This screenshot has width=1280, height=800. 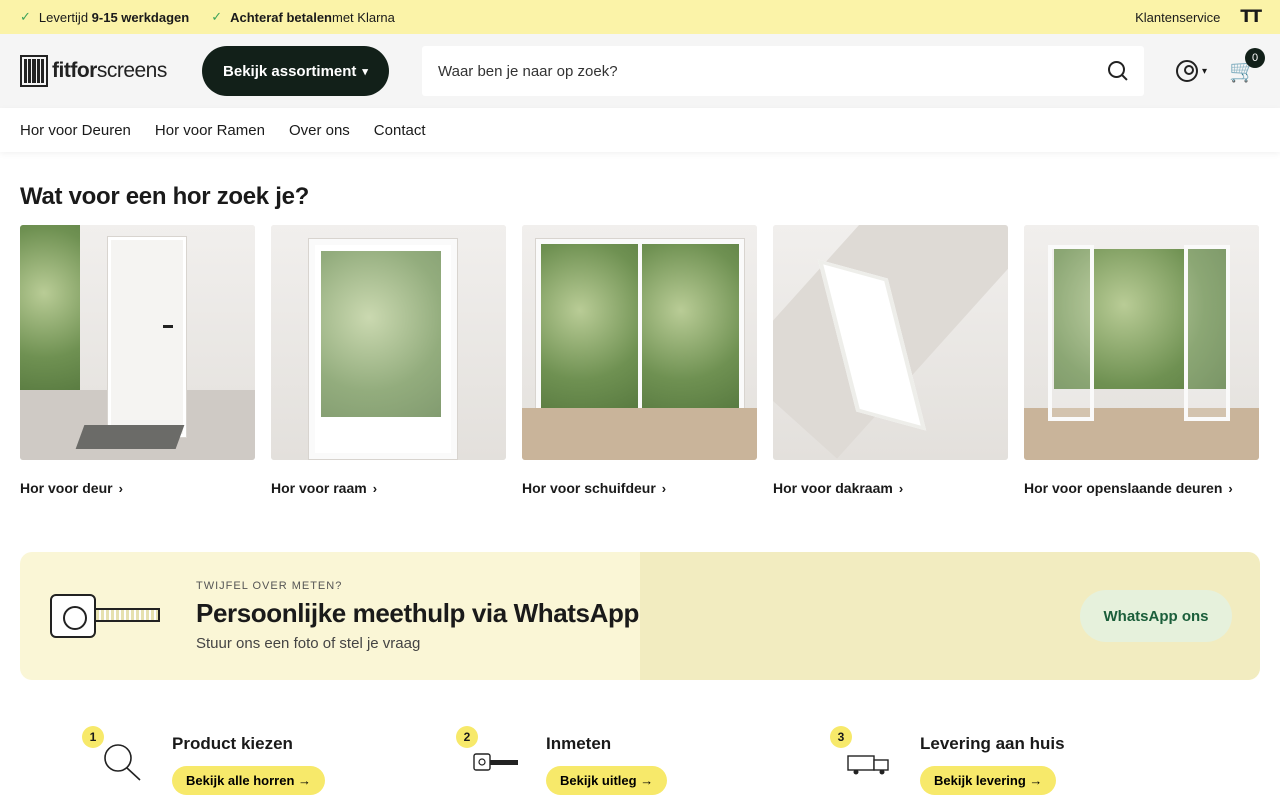 I want to click on category-card-schuifdeur: Hor voor schuifdeur ›, so click(x=639, y=360).